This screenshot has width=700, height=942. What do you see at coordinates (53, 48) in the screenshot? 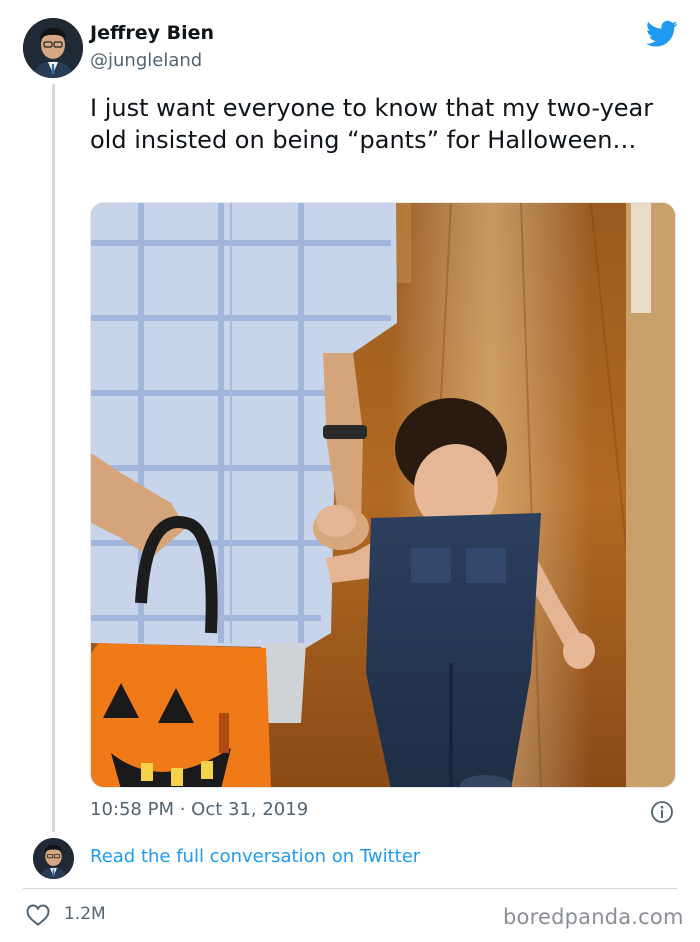
I see `author-avatar` at bounding box center [53, 48].